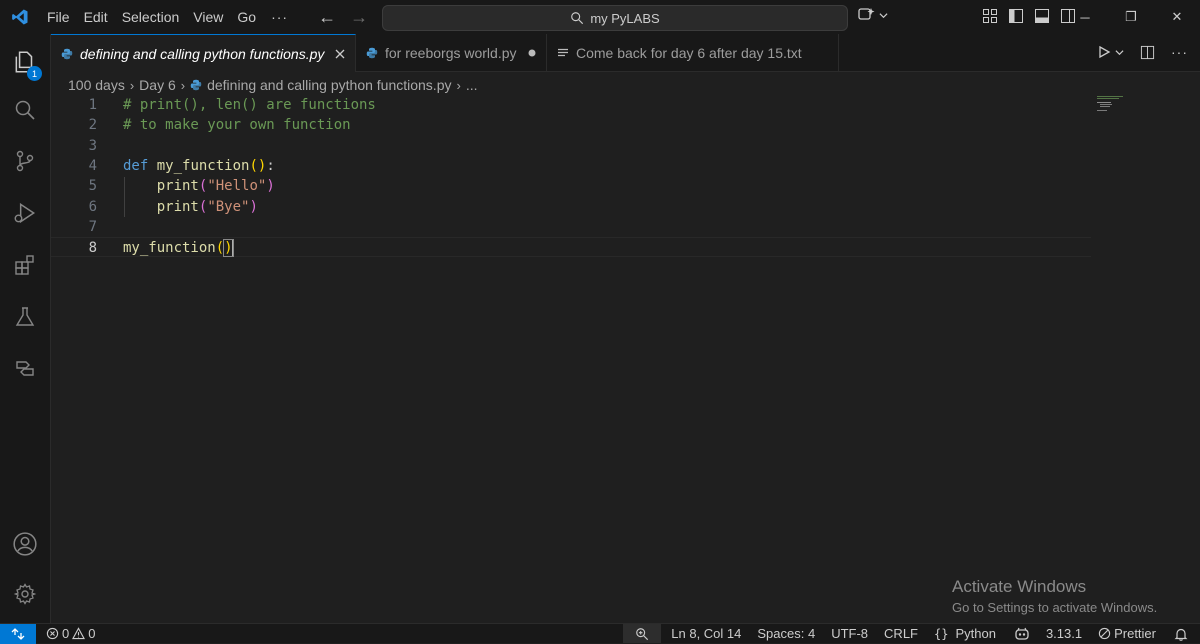 The width and height of the screenshot is (1200, 644). What do you see at coordinates (220, 248) in the screenshot?
I see `code-token: (` at bounding box center [220, 248].